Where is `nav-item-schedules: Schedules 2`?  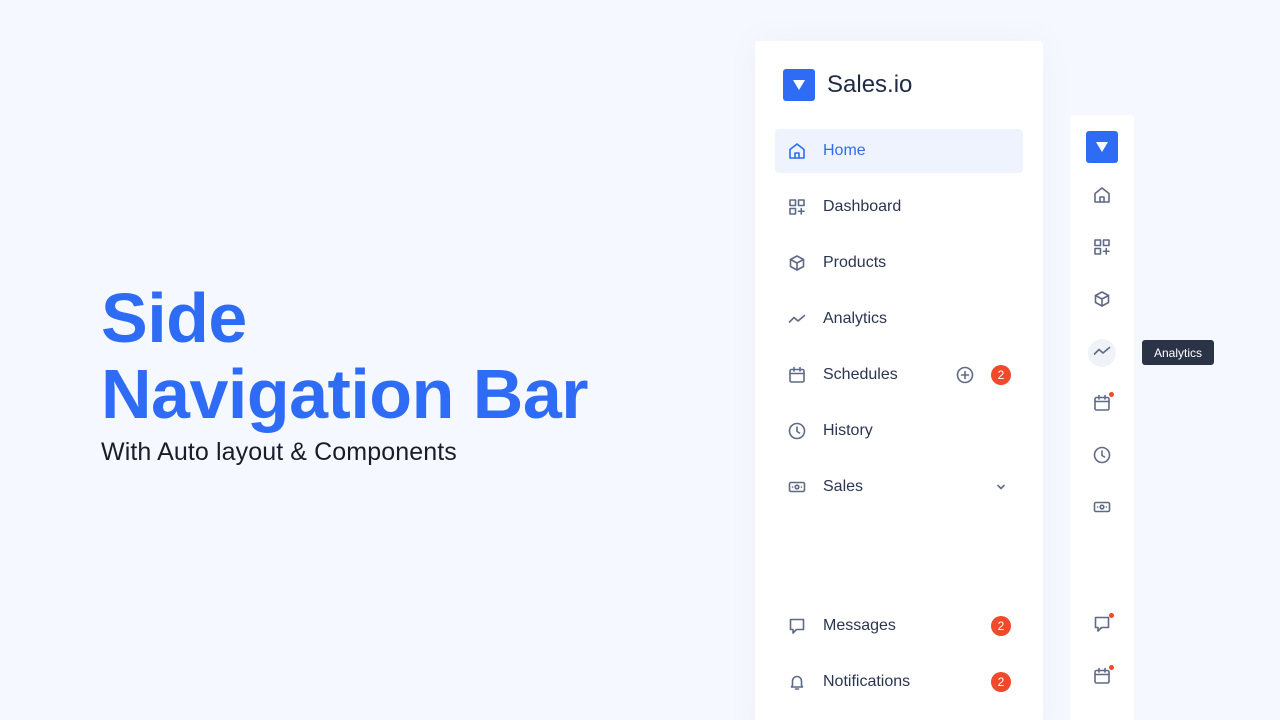 nav-item-schedules: Schedules 2 is located at coordinates (899, 375).